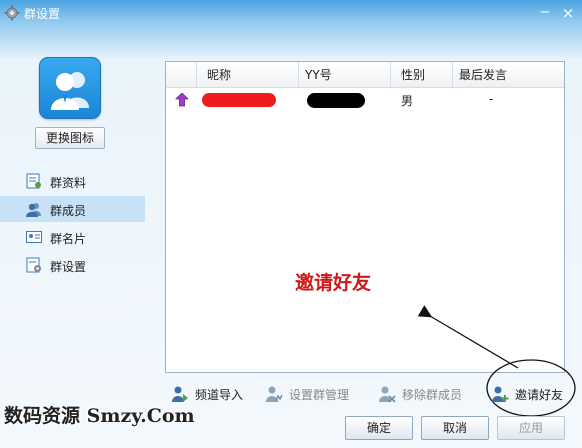  I want to click on remove-member-button: 移除群成员, so click(425, 394).